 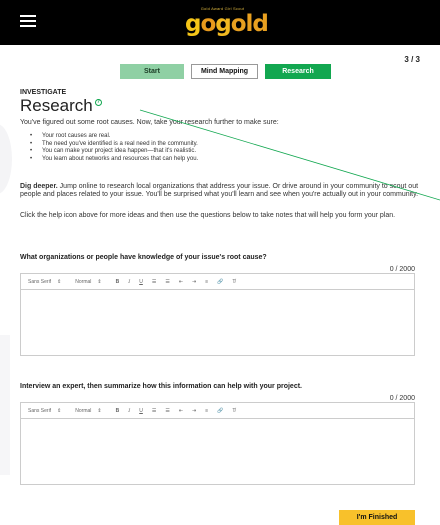 What do you see at coordinates (5, 405) in the screenshot?
I see `decorative-strip` at bounding box center [5, 405].